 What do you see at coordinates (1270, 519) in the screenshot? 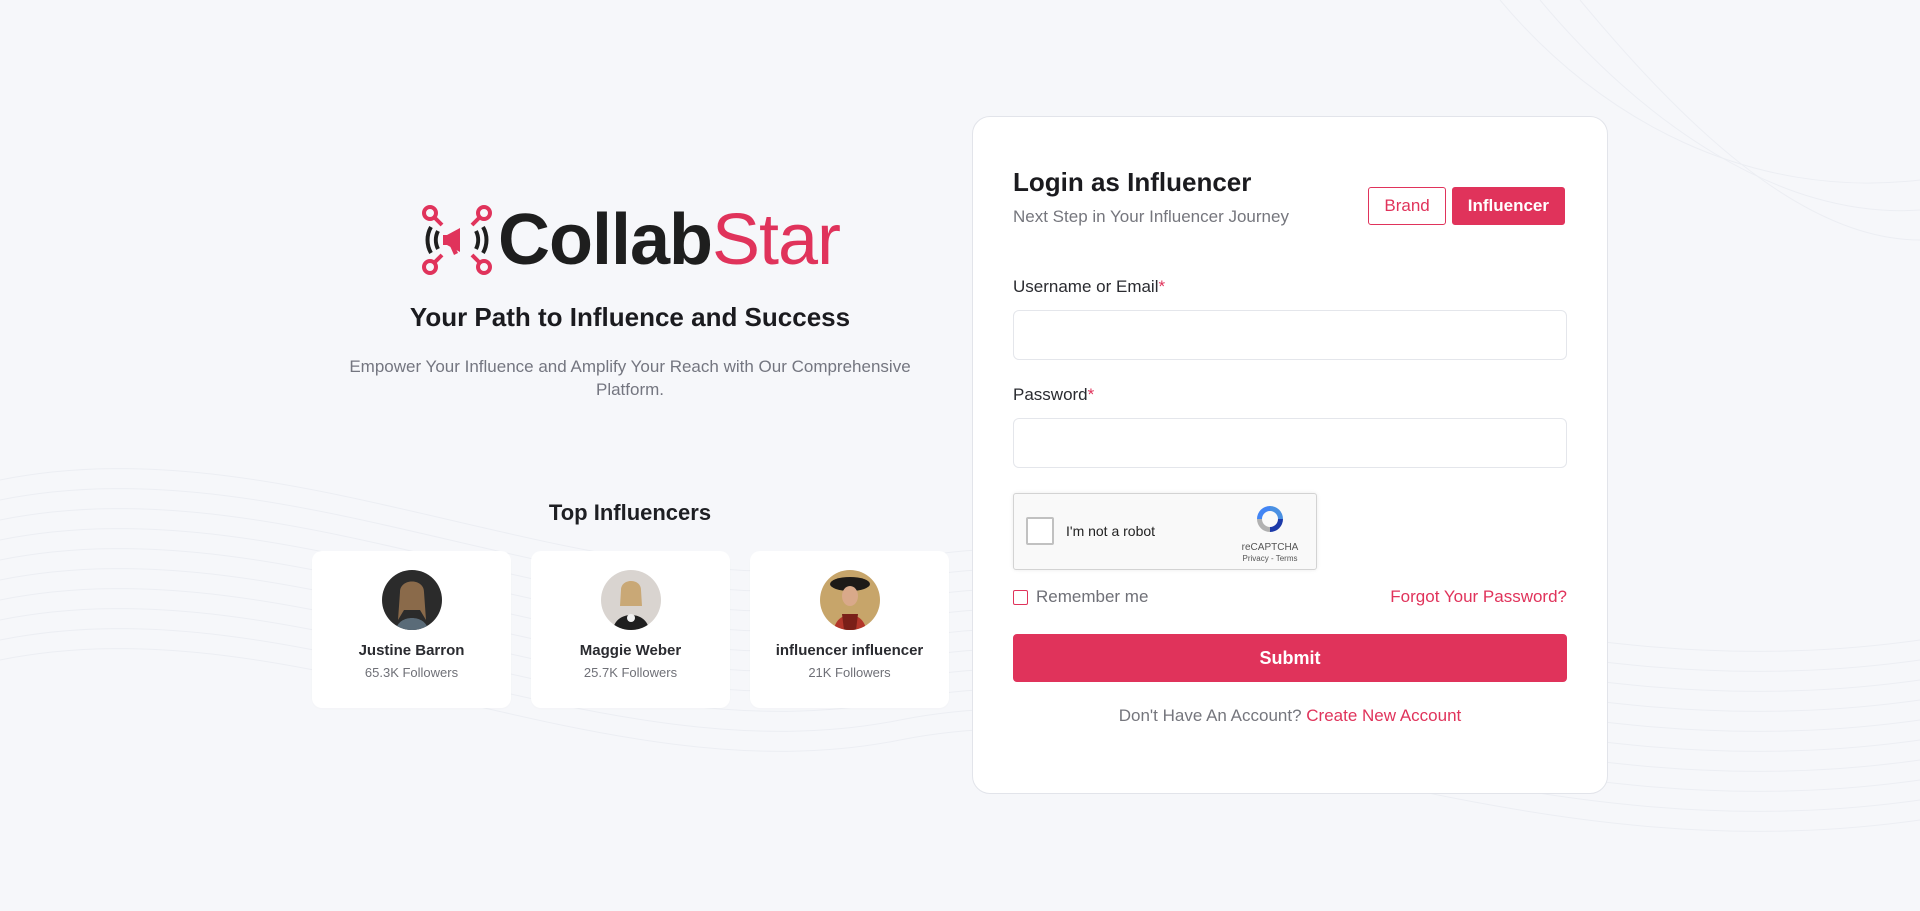
I see `recaptcha-icon` at bounding box center [1270, 519].